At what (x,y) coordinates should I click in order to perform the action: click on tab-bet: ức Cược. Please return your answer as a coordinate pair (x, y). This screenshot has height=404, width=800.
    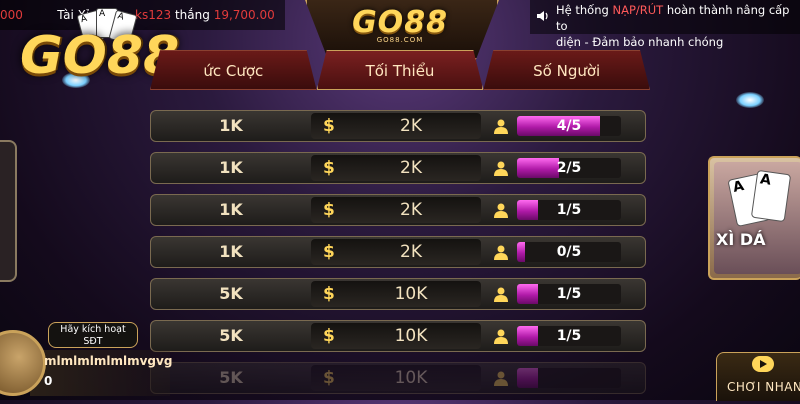
    Looking at the image, I should click on (233, 70).